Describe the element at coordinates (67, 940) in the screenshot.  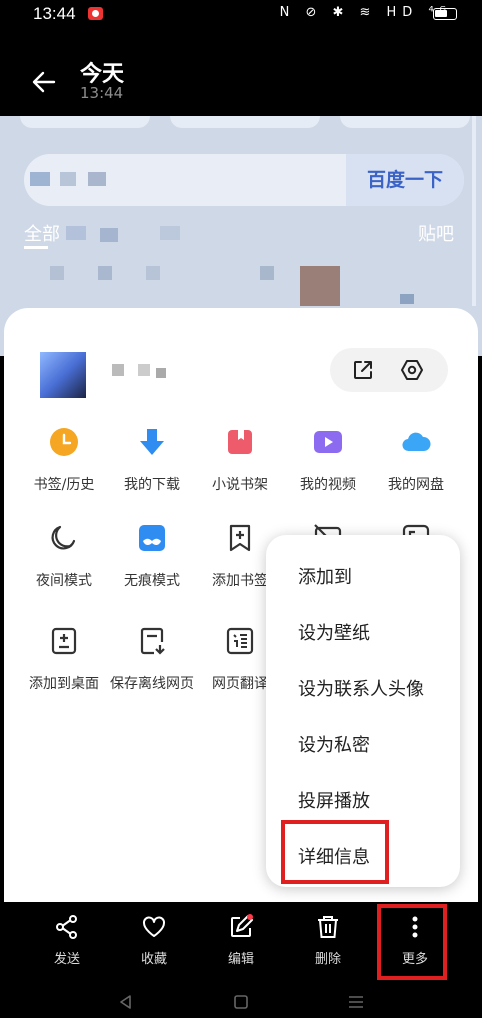
I see `send-button: 发送` at that location.